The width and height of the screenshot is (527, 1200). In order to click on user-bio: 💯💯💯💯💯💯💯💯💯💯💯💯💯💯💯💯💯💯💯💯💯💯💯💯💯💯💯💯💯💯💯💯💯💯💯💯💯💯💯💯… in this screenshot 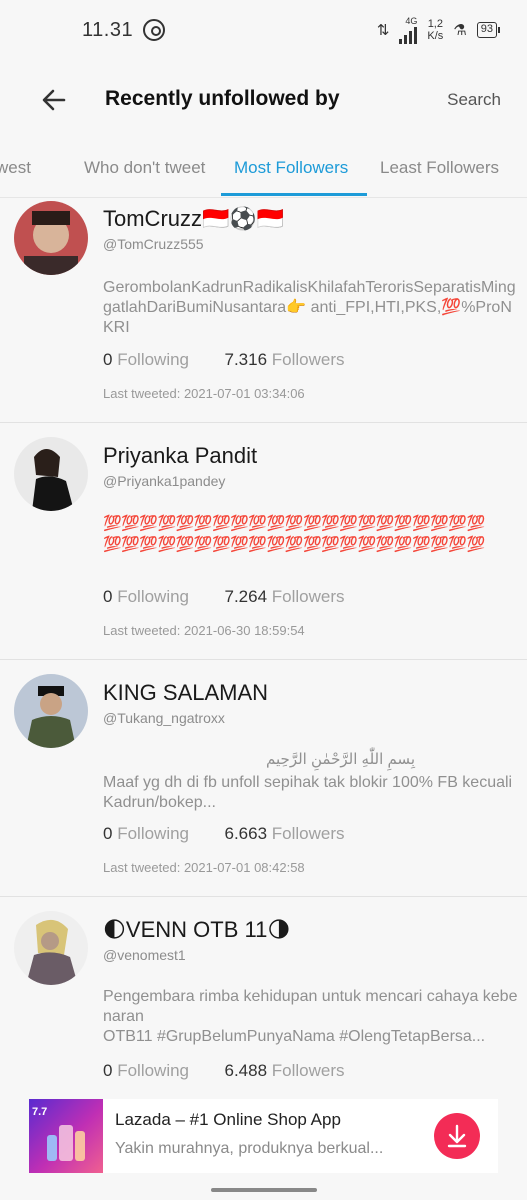, I will do `click(294, 534)`.